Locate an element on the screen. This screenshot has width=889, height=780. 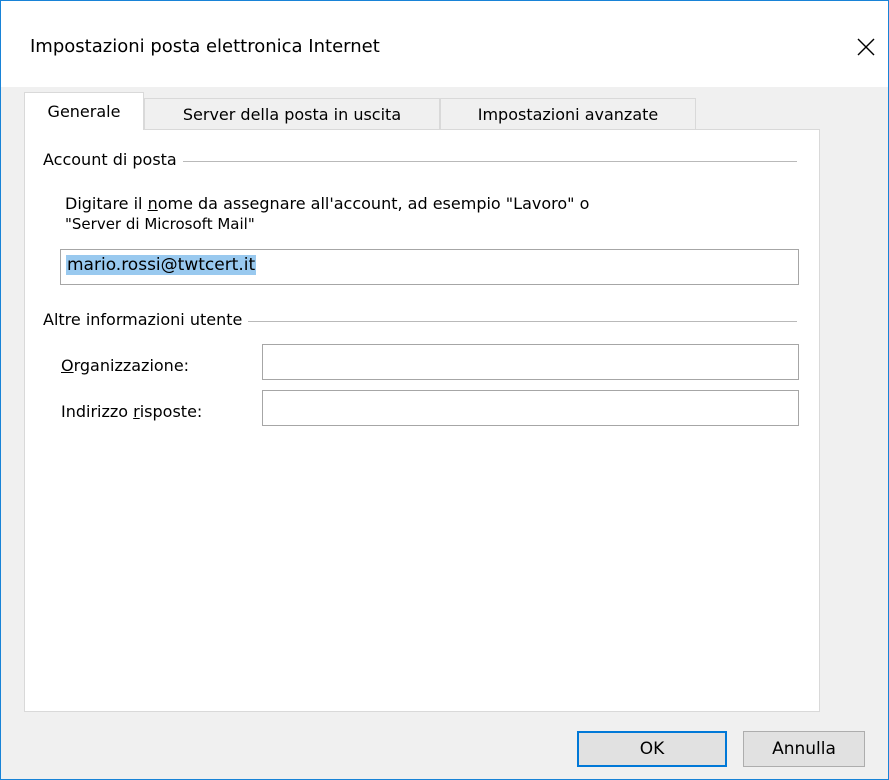
ok-button: OK is located at coordinates (652, 749).